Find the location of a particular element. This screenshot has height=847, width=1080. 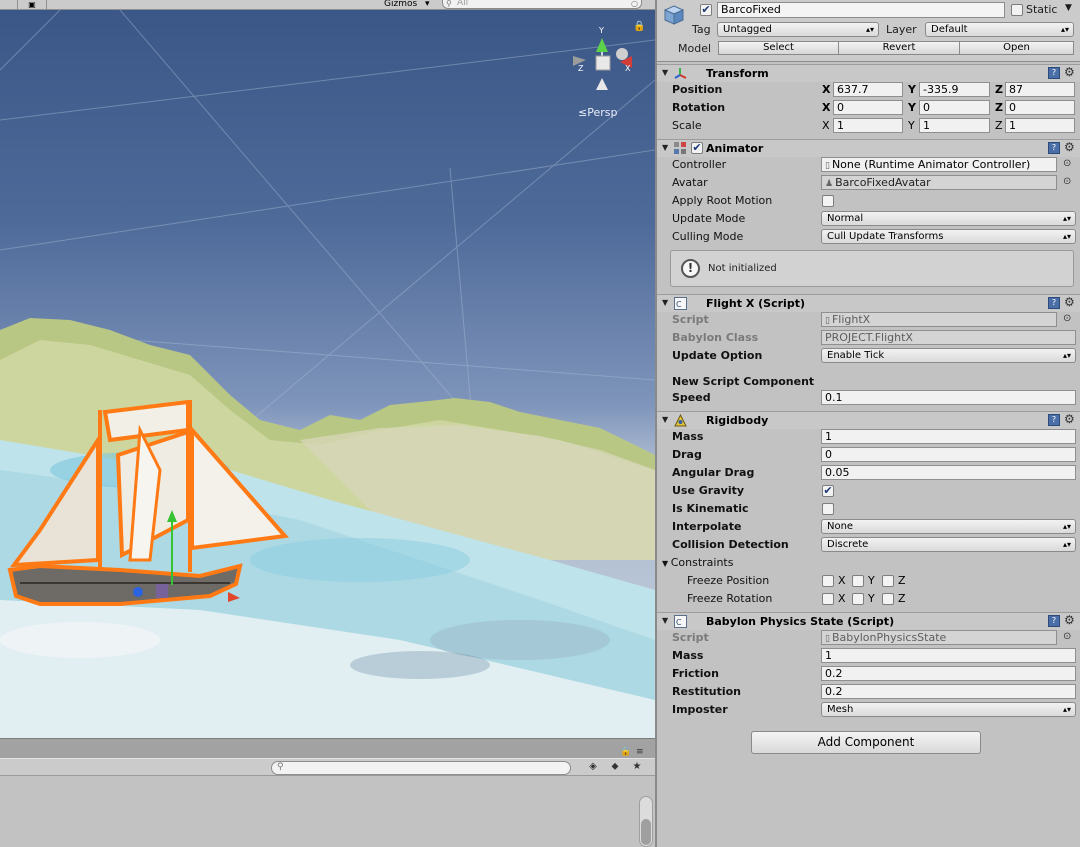

flightx-script-value: FlightX is located at coordinates (851, 319).